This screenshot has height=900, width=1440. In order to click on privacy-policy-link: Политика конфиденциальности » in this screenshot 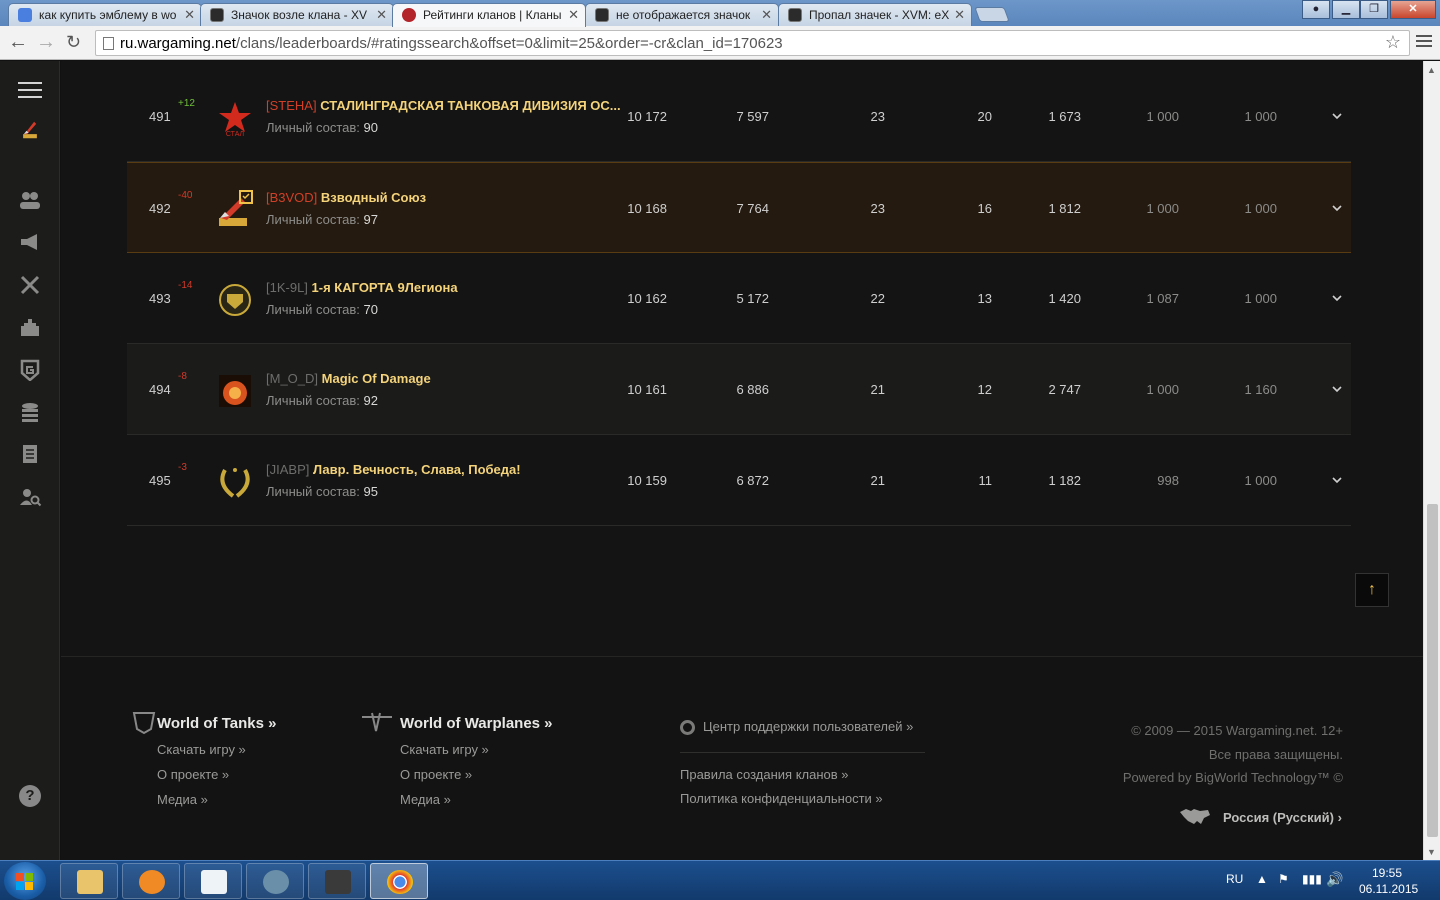, I will do `click(781, 798)`.